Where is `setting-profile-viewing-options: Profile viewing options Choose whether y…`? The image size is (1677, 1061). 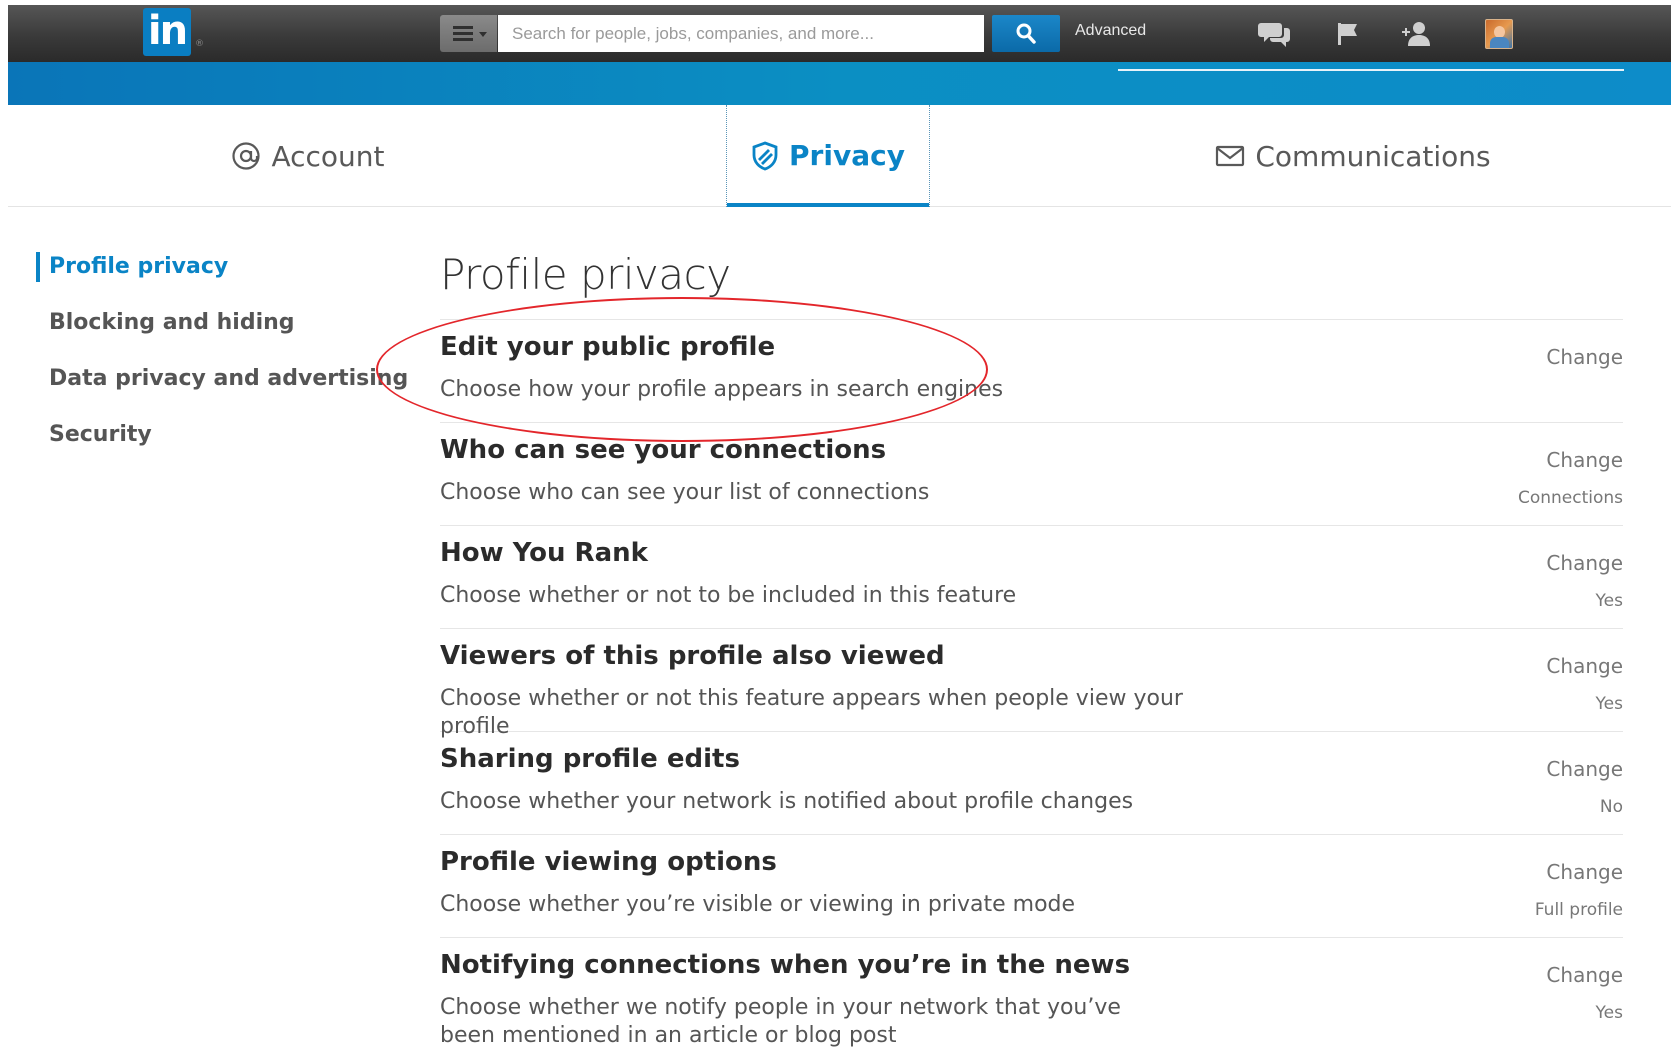
setting-profile-viewing-options: Profile viewing options Choose whether y… is located at coordinates (1031, 886).